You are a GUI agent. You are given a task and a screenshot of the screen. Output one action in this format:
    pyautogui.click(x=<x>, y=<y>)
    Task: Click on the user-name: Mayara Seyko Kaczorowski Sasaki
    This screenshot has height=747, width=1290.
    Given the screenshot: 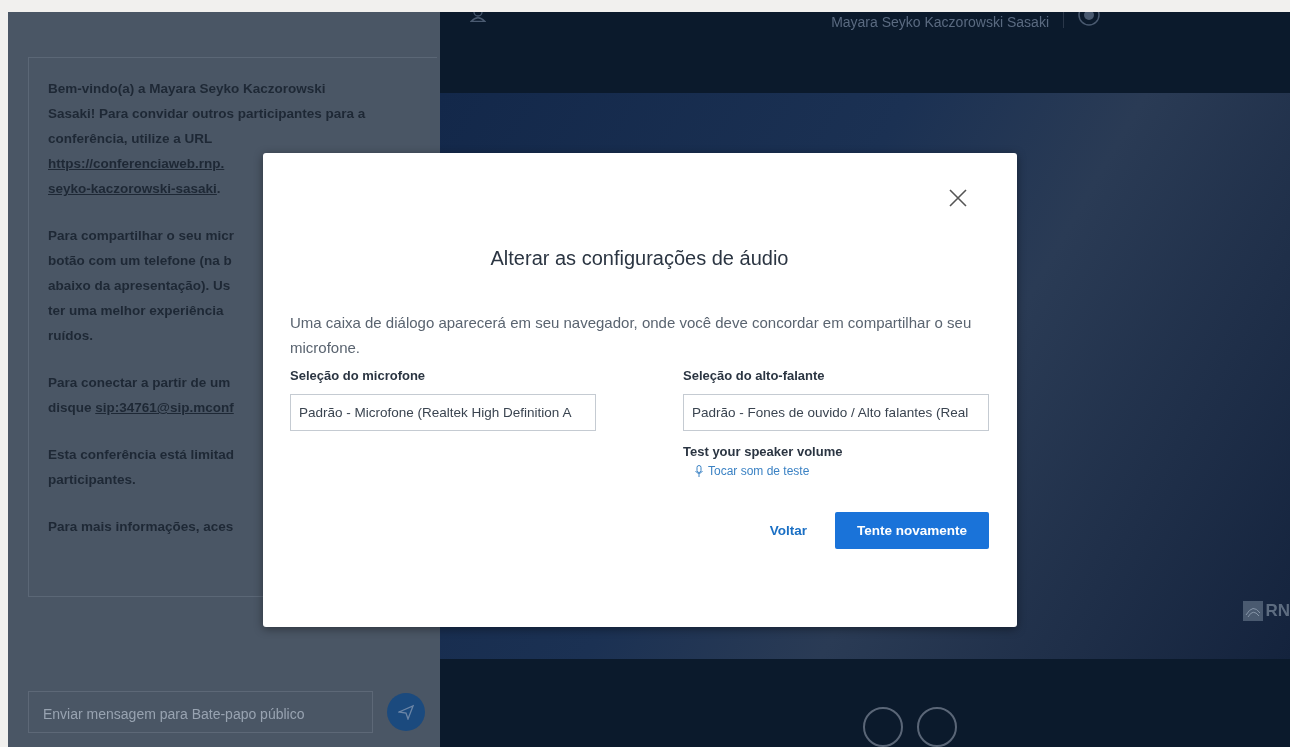 What is the action you would take?
    pyautogui.click(x=940, y=22)
    